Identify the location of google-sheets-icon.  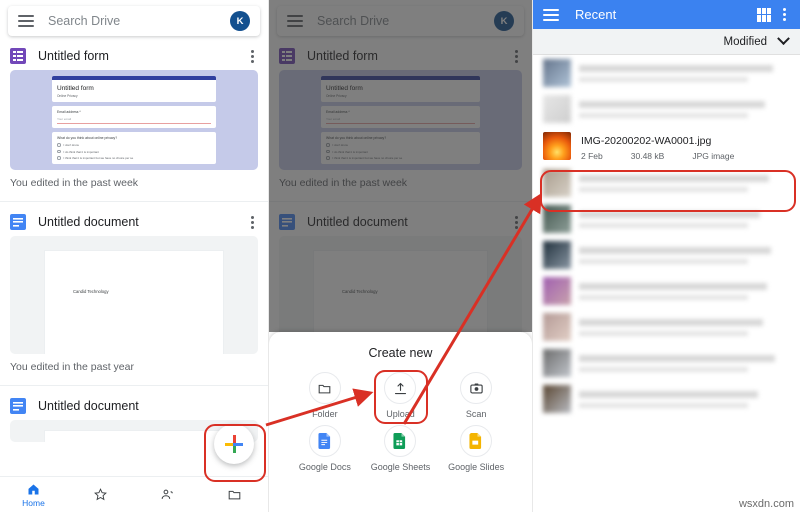
(399, 441).